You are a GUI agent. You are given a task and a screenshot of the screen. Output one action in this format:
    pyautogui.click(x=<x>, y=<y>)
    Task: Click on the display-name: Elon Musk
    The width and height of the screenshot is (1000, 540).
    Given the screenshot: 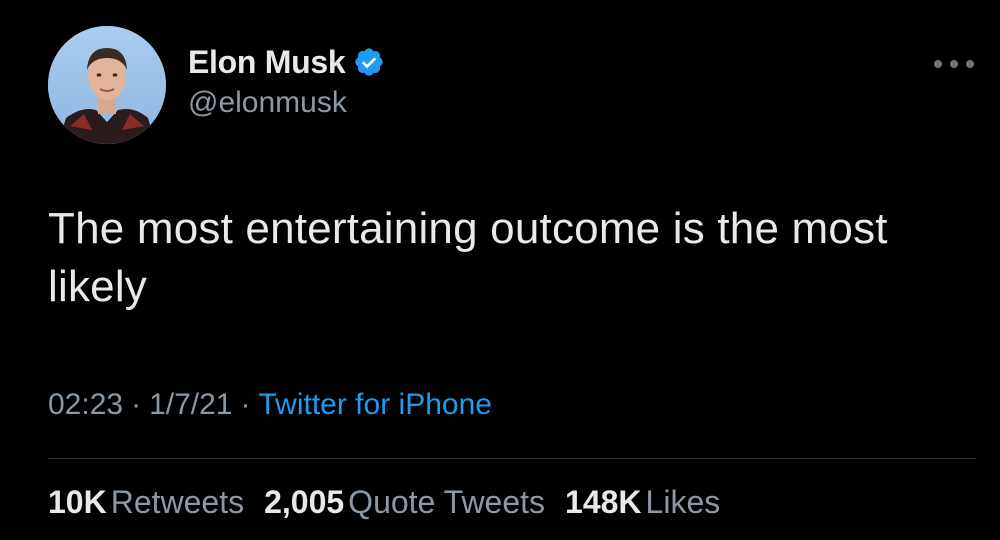 What is the action you would take?
    pyautogui.click(x=267, y=62)
    